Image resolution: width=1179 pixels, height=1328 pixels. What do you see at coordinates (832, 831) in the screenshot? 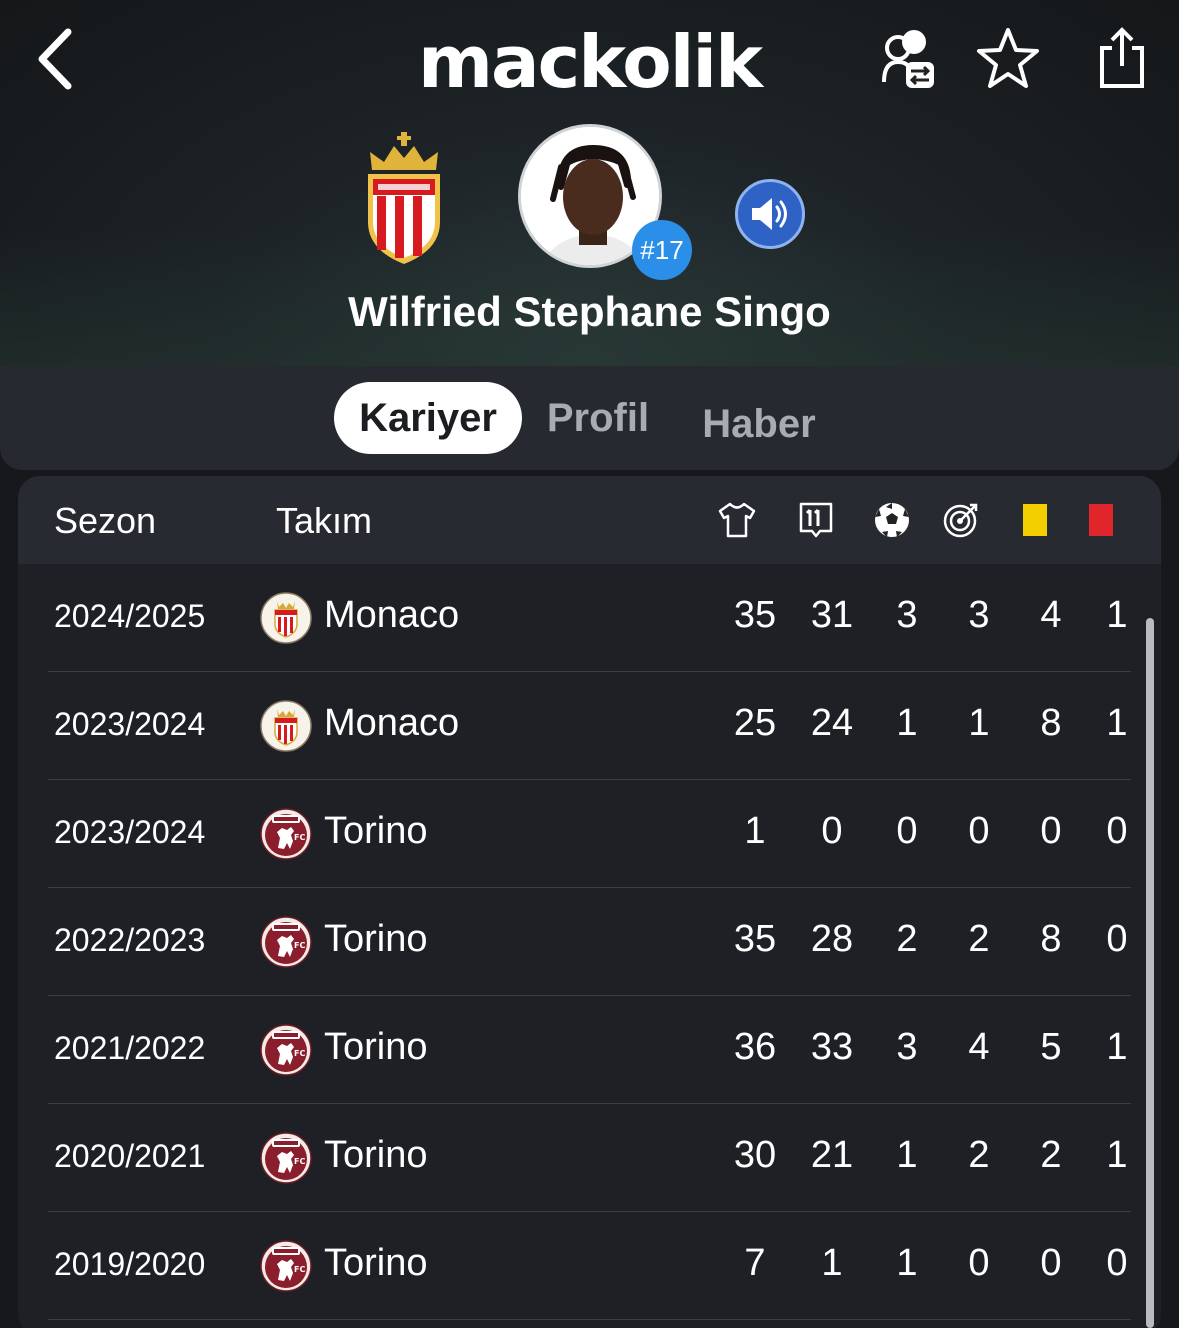
I see `starts-cell: 0` at bounding box center [832, 831].